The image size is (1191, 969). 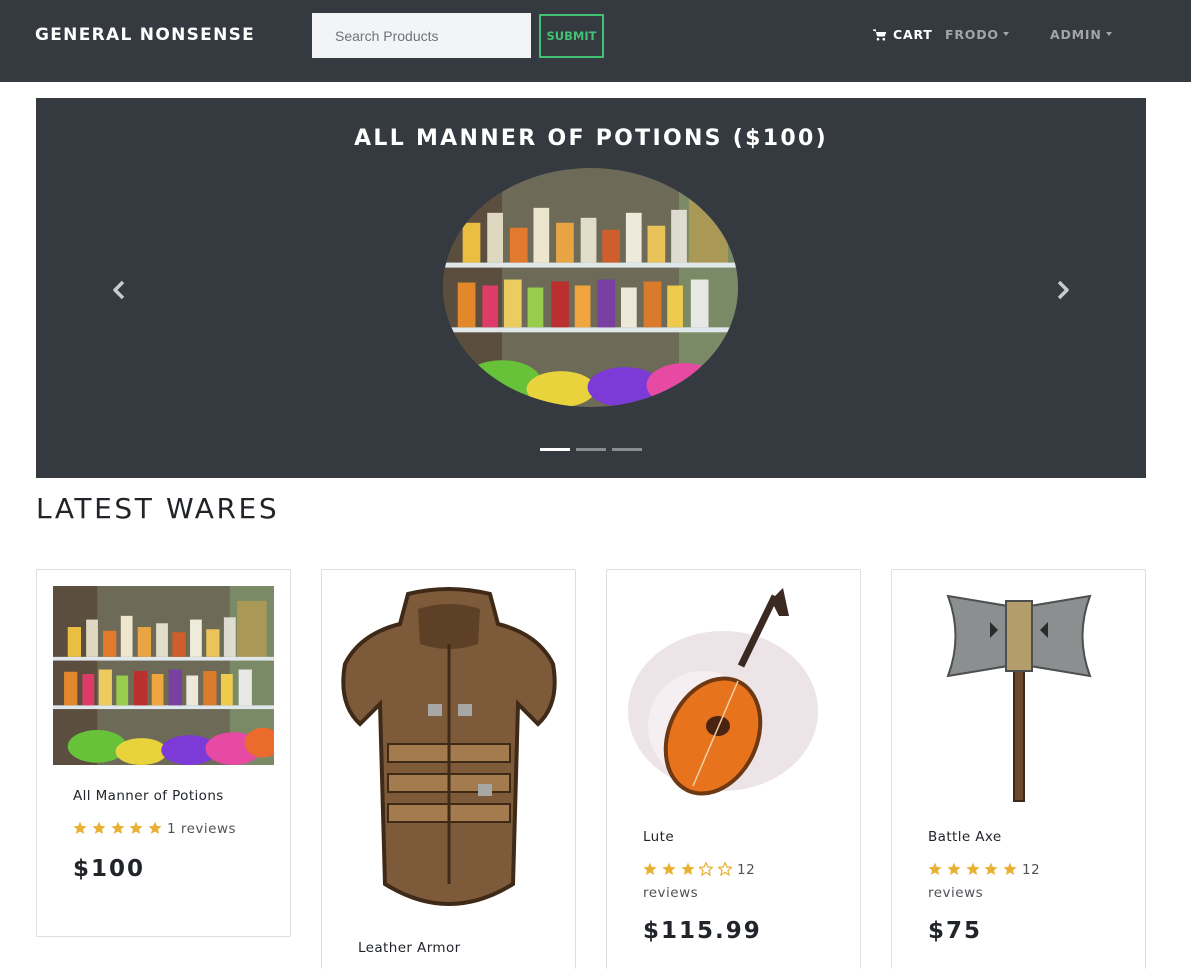 I want to click on user-dropdown: FRODO, so click(x=977, y=34).